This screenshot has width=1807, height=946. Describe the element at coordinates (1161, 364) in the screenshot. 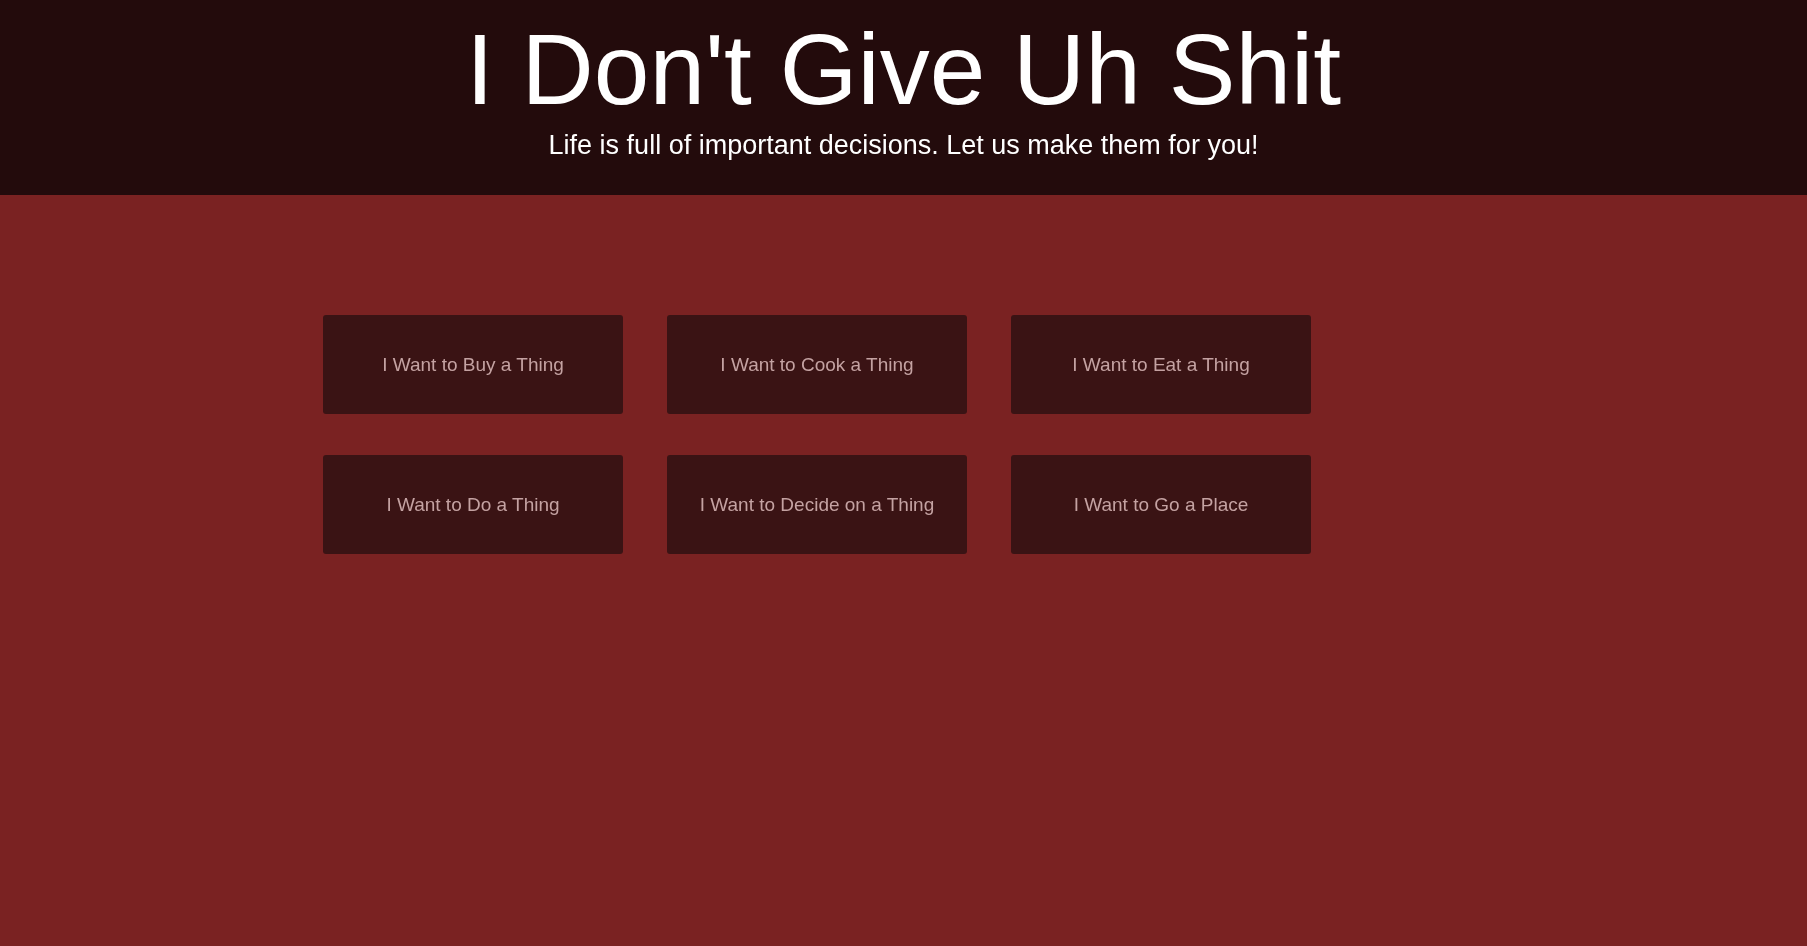

I see `choice-button: I Want to Eat a Thing` at that location.